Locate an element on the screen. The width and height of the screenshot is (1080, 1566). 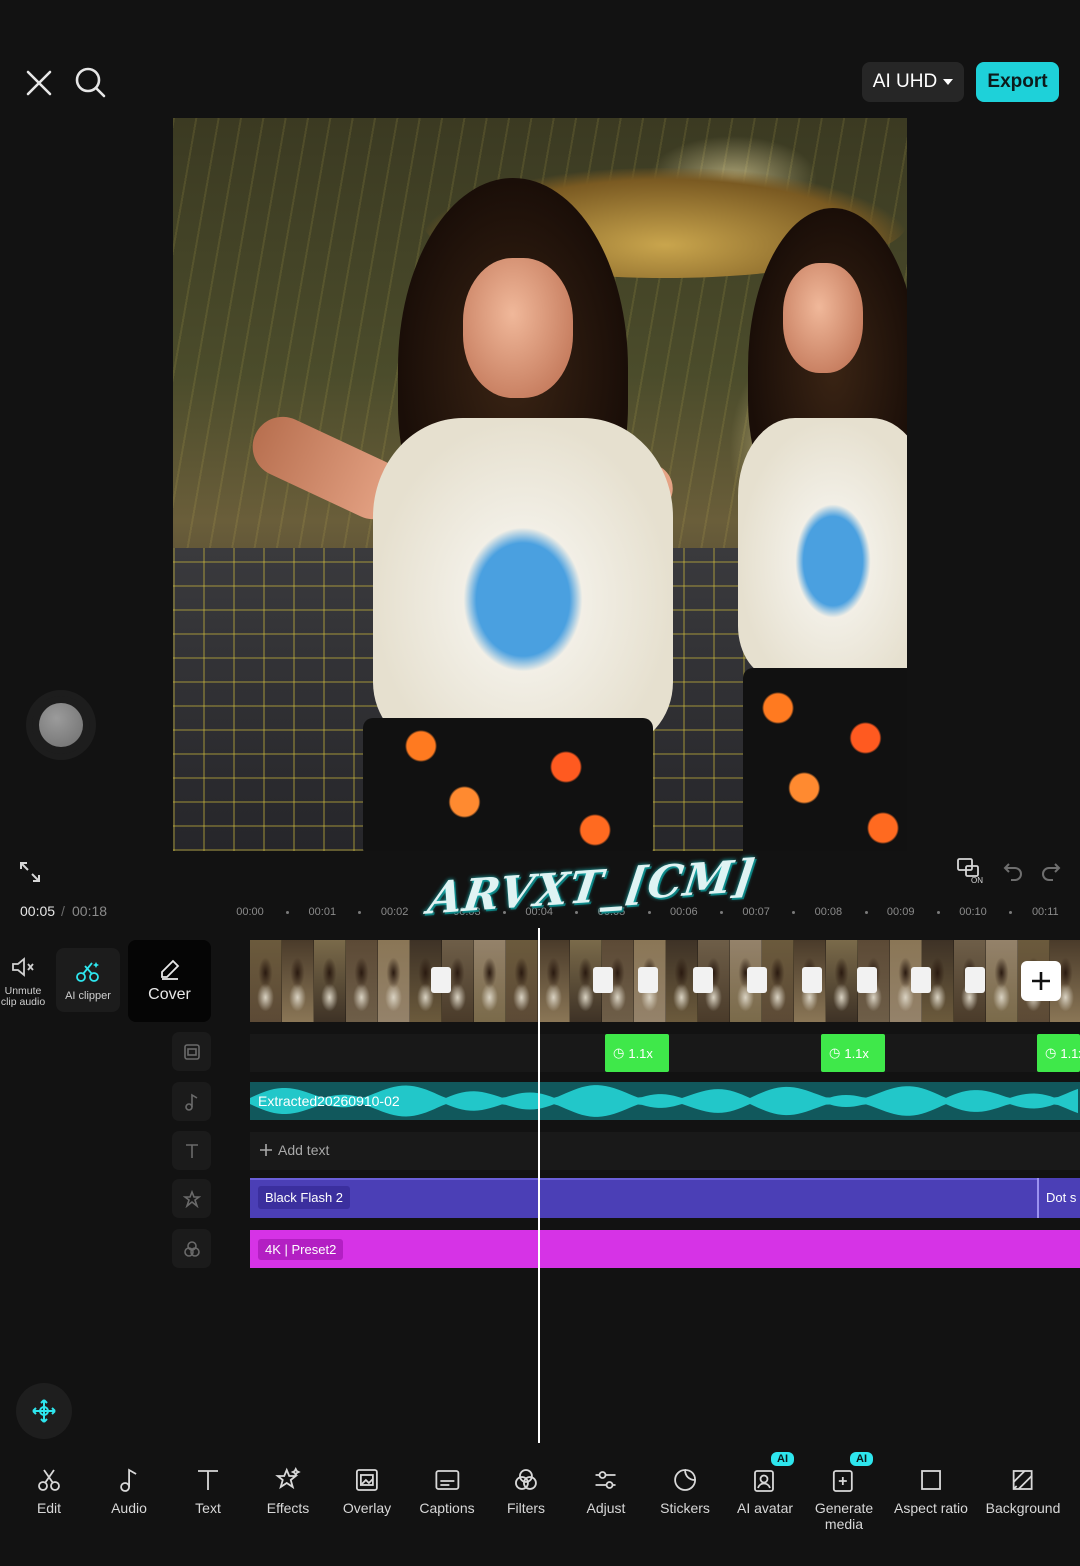
filter-label: 4K | Preset2 is located at coordinates (301, 1249).